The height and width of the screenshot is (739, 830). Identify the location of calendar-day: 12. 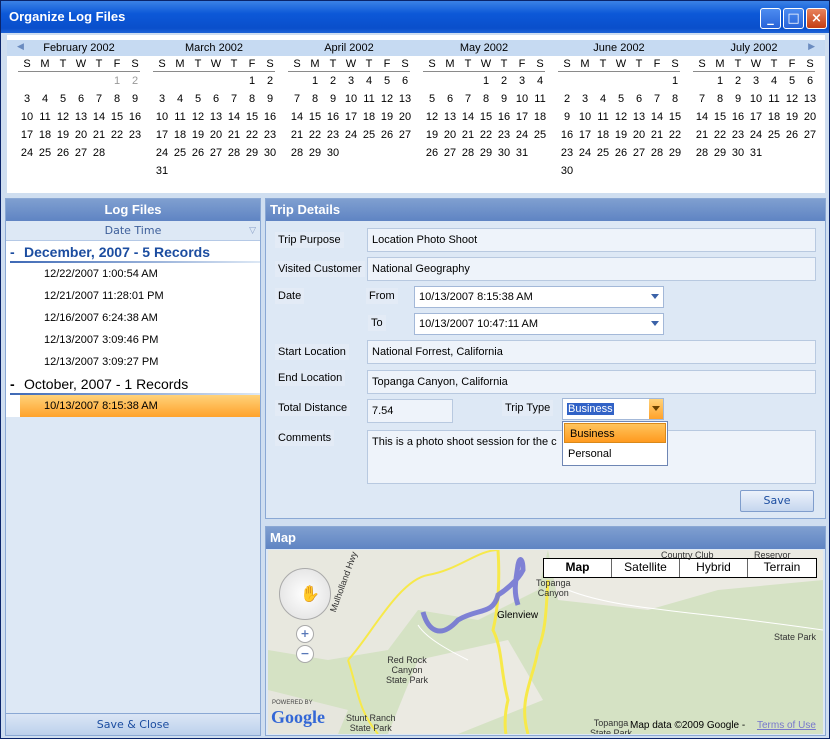
(387, 99).